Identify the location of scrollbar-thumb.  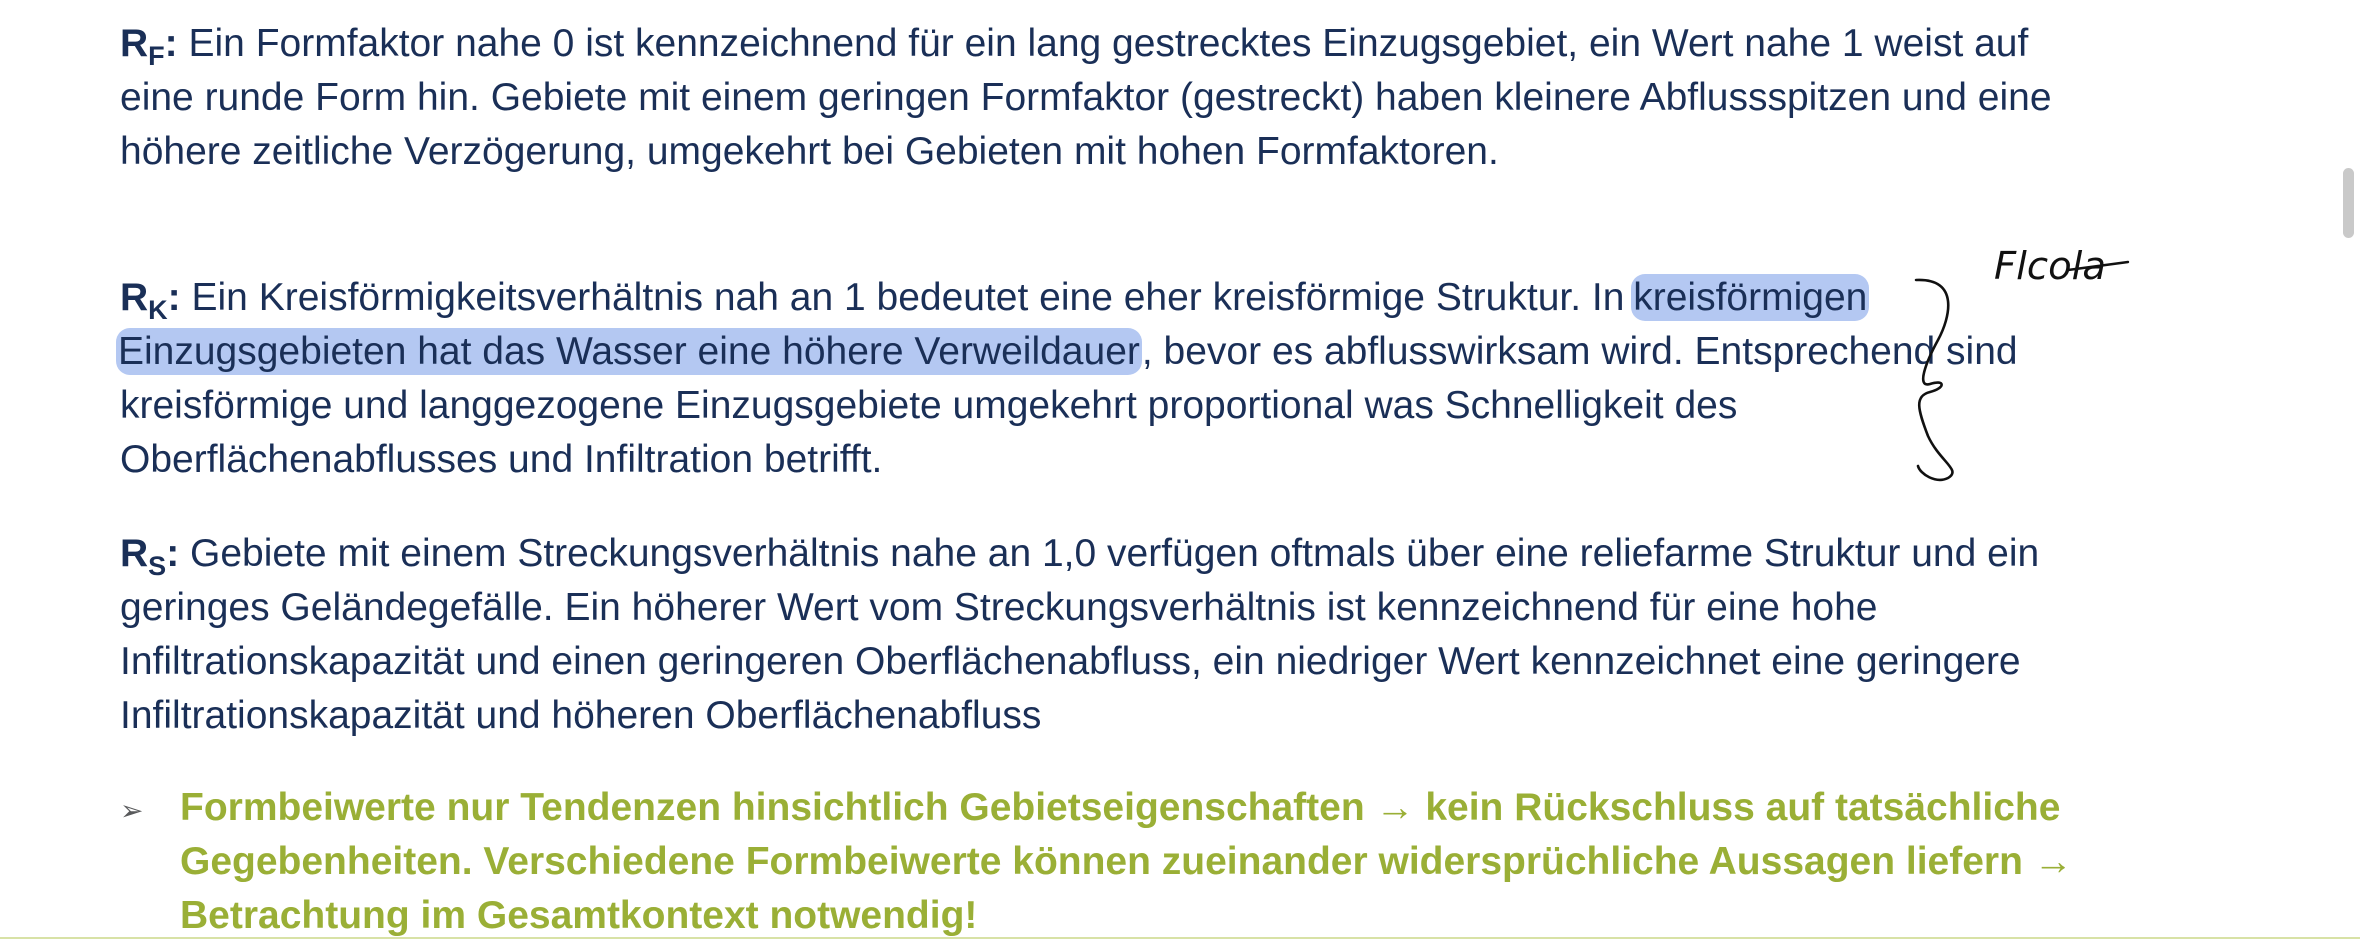
(2348, 203).